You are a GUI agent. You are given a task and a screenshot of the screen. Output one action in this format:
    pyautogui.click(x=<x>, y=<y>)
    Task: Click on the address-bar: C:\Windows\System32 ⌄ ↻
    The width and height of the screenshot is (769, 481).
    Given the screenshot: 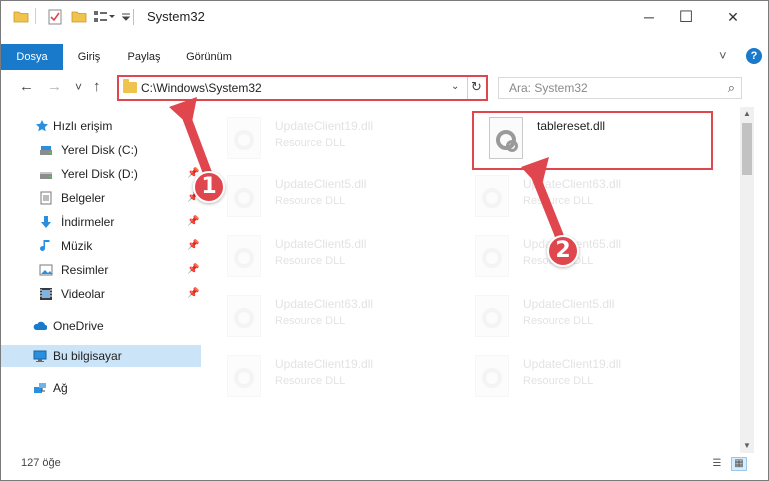 What is the action you would take?
    pyautogui.click(x=302, y=88)
    